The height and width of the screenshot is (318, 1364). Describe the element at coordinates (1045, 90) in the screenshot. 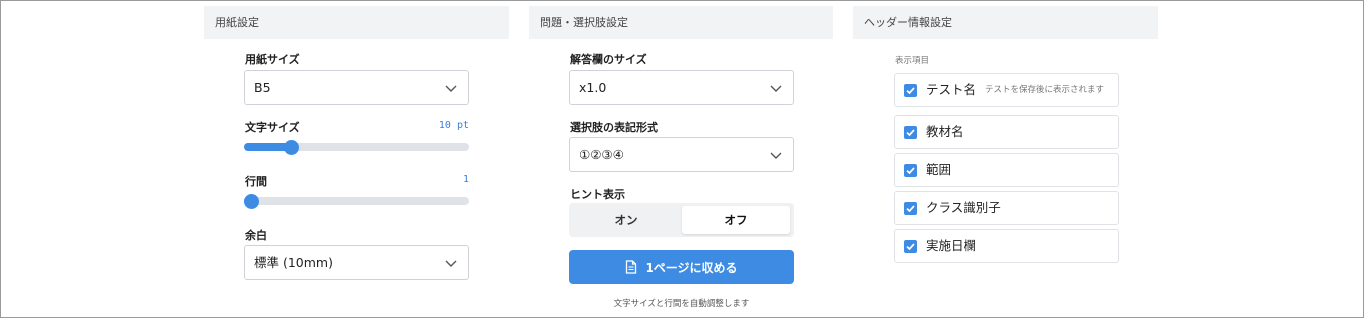

I see `header-item-hint: テストを保存後に表示されます` at that location.